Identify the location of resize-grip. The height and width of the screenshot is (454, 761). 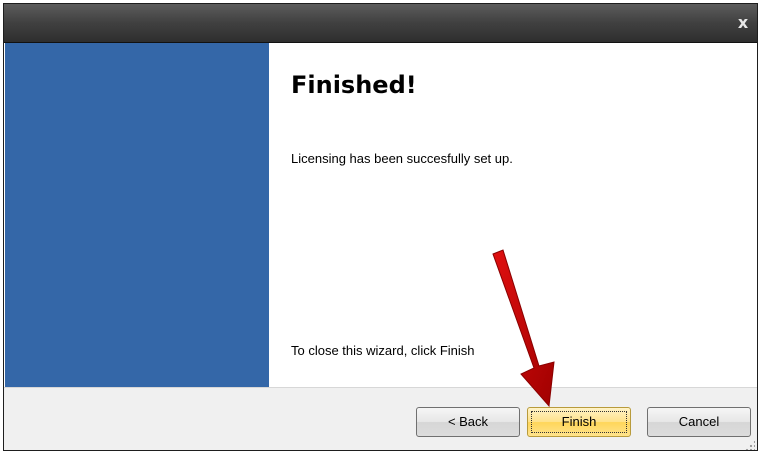
(750, 445).